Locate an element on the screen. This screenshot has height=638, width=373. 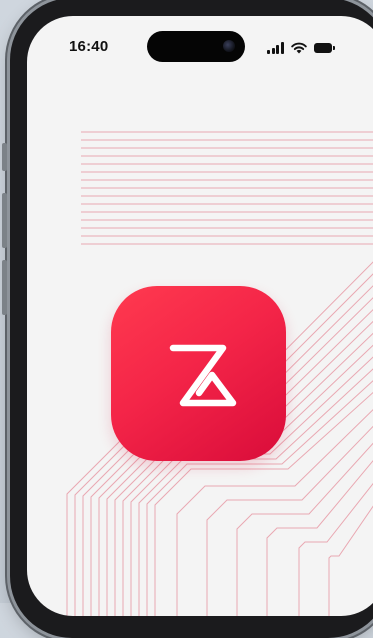
horizontal-lines is located at coordinates (227, 188).